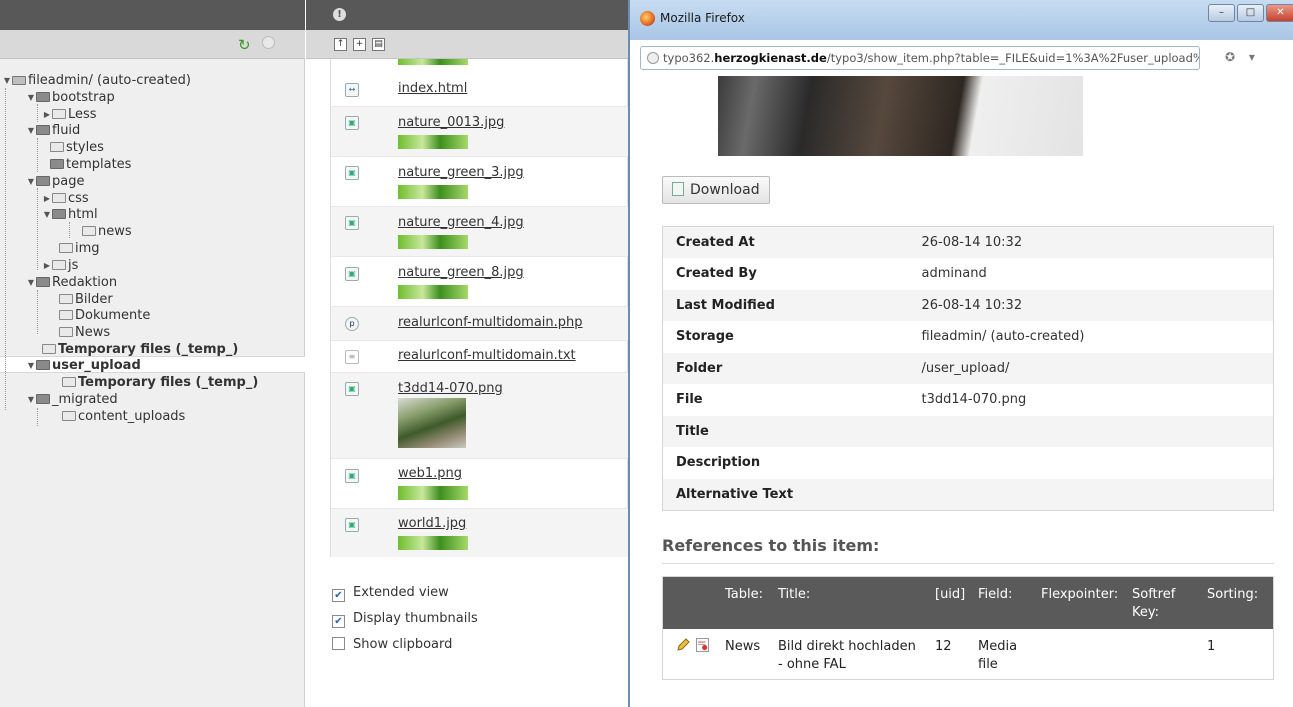  Describe the element at coordinates (77, 147) in the screenshot. I see `tree-node-styles: styles` at that location.